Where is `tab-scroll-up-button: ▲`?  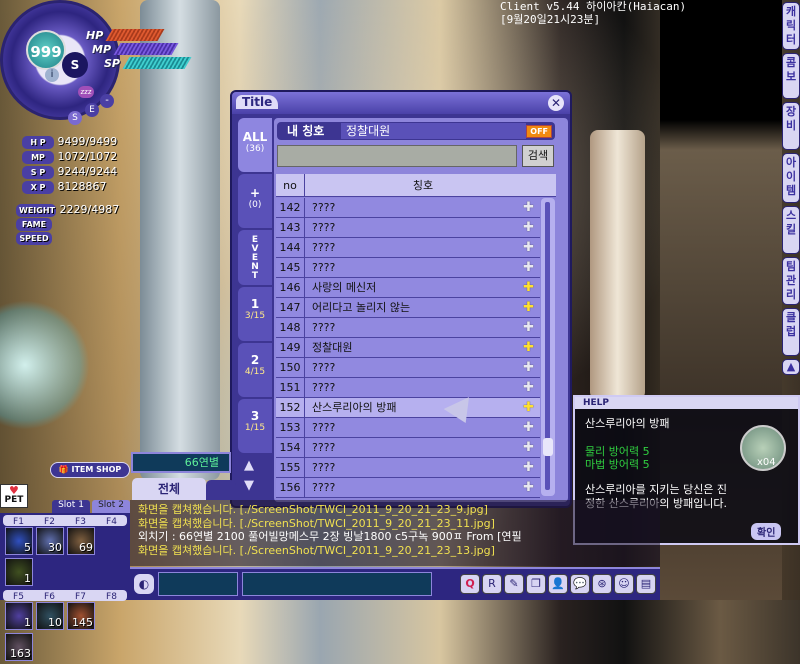
tab-scroll-up-button: ▲ is located at coordinates (249, 465).